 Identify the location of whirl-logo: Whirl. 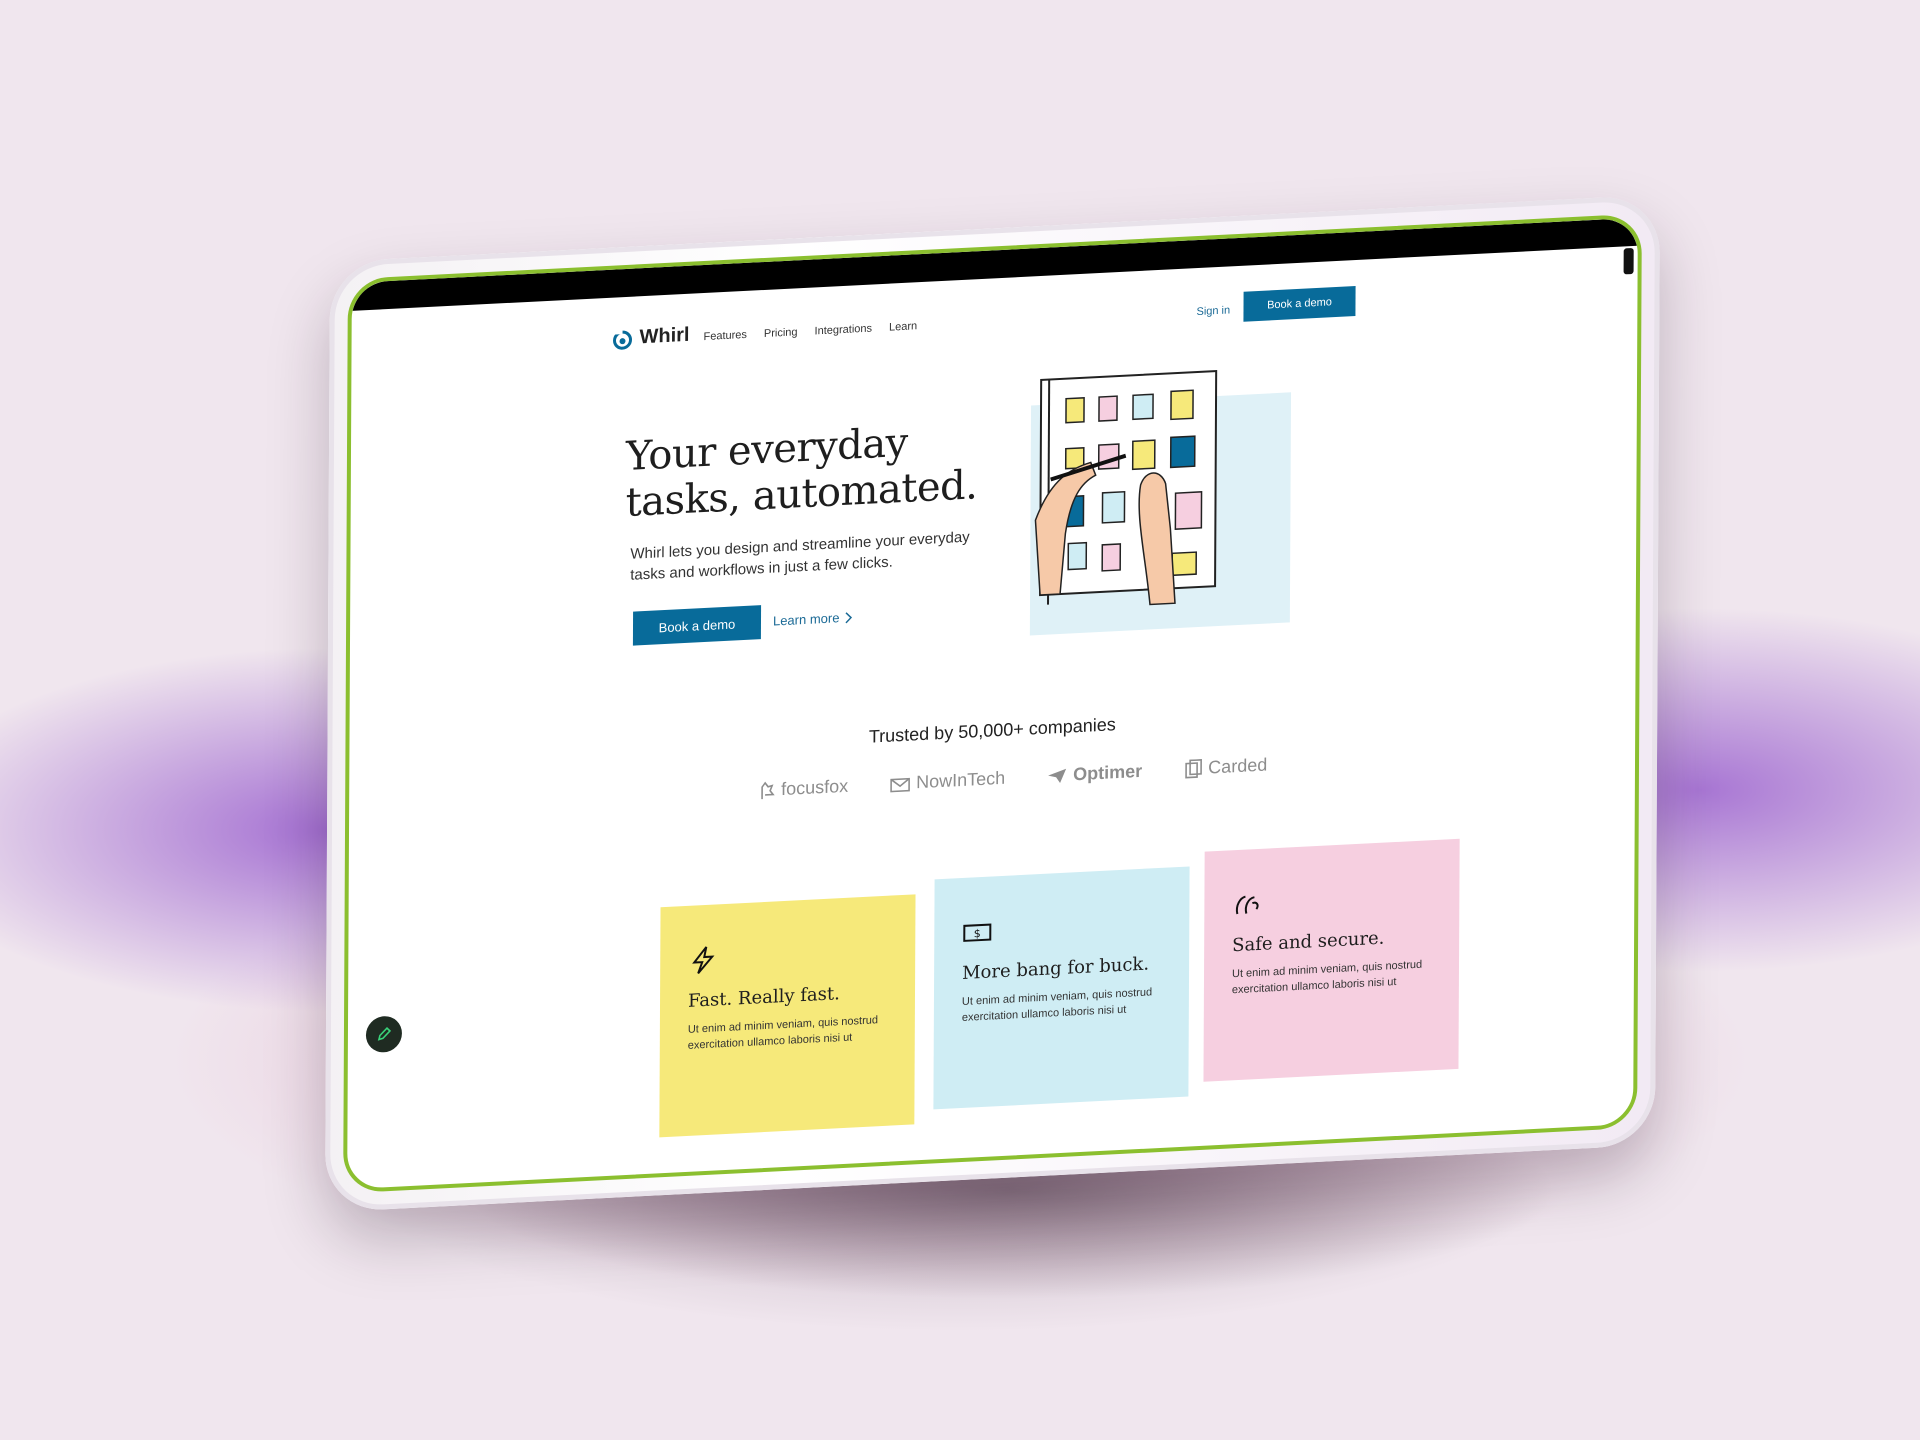
(650, 337).